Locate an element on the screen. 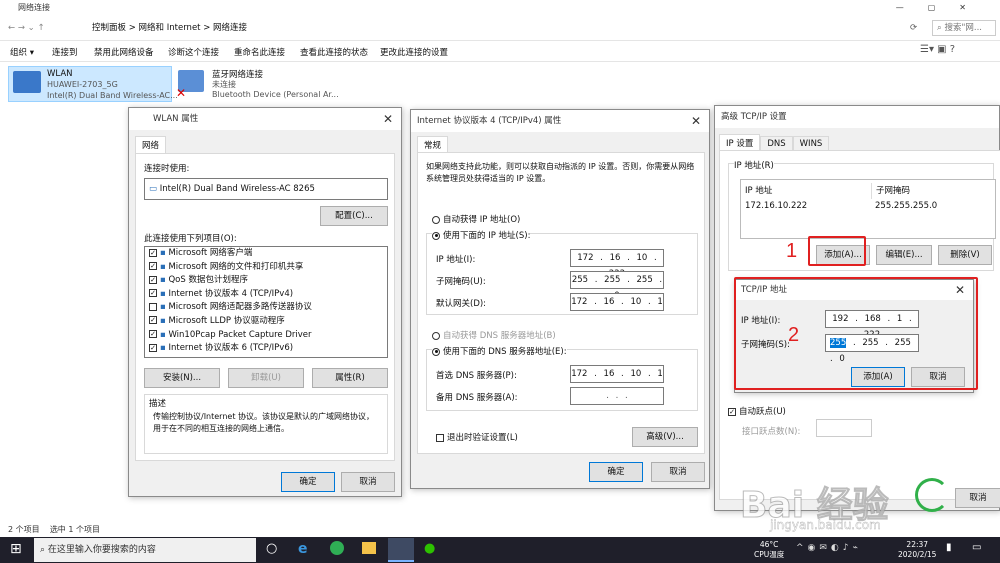 The image size is (1000, 563). use-dns-radio: 使用下面的 DNS 服务器地址(E): is located at coordinates (499, 351).